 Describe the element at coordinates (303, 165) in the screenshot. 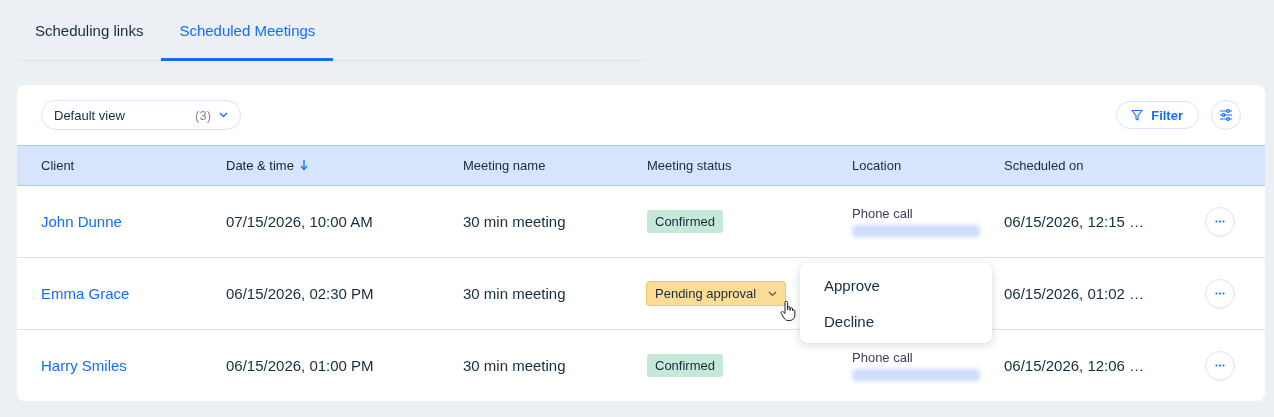

I see `sort-arrow-icon` at that location.